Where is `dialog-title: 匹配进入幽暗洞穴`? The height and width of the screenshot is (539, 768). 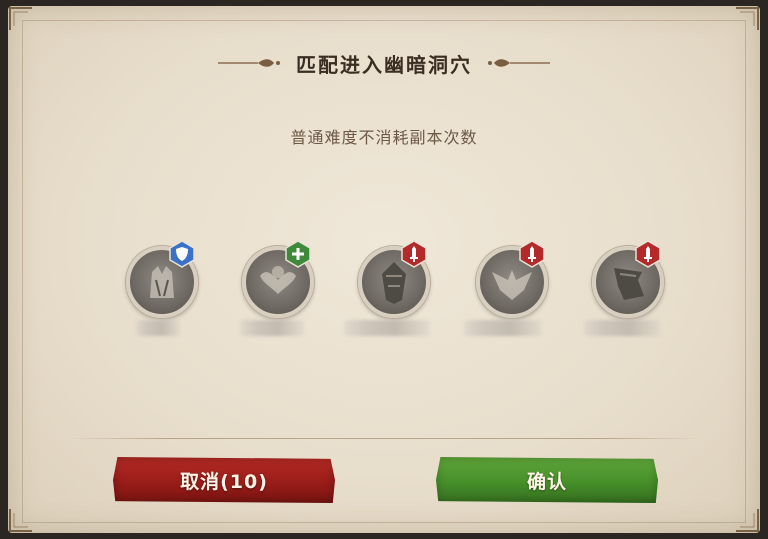
dialog-title: 匹配进入幽暗洞穴 is located at coordinates (384, 64).